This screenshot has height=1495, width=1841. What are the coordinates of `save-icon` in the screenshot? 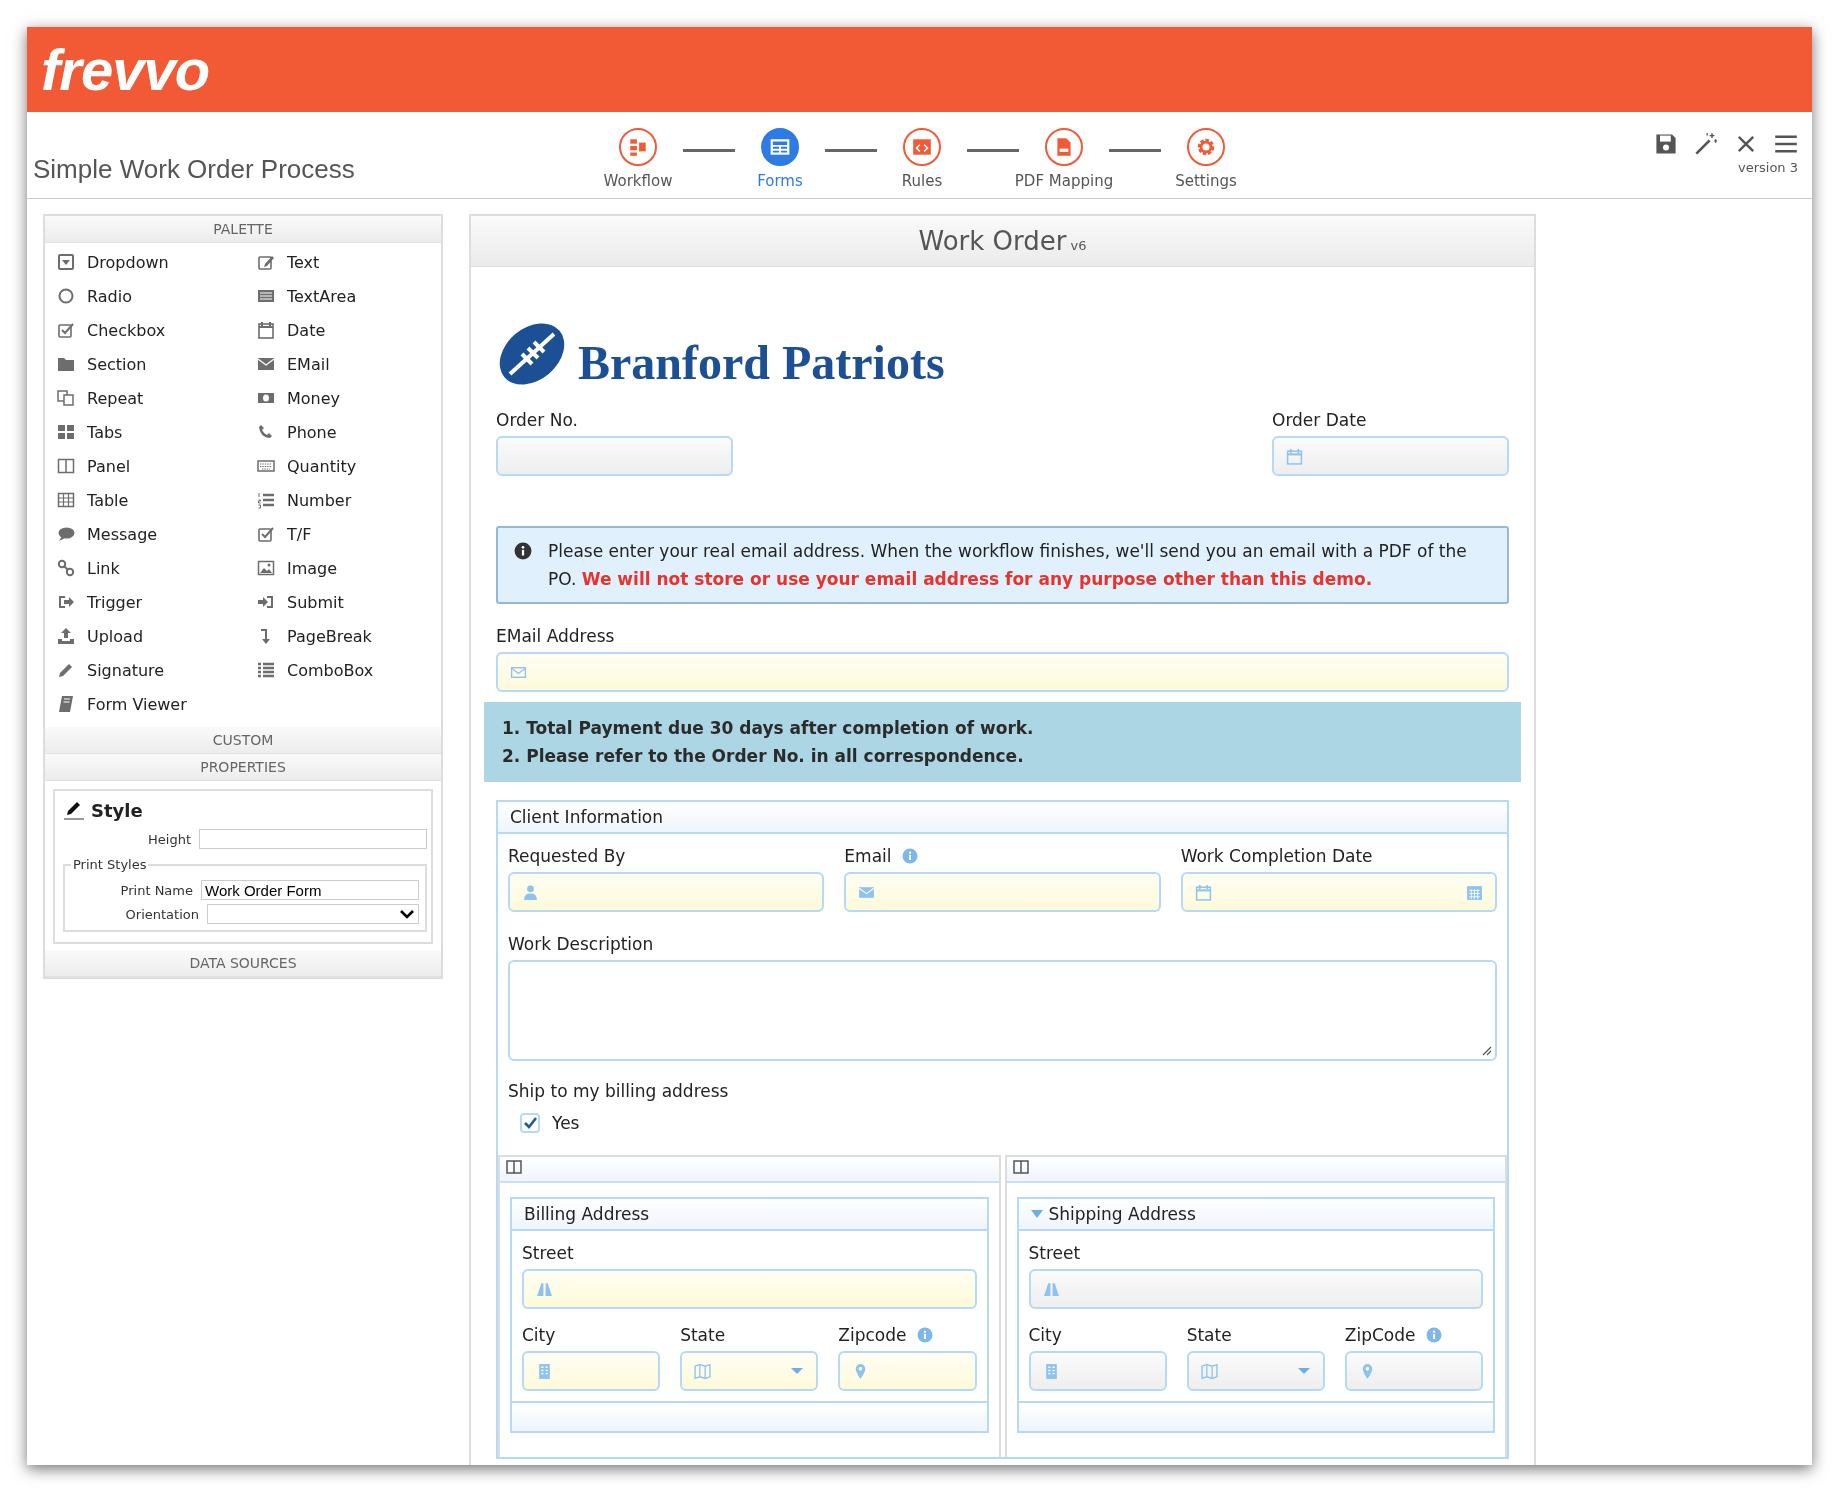 It's located at (1666, 144).